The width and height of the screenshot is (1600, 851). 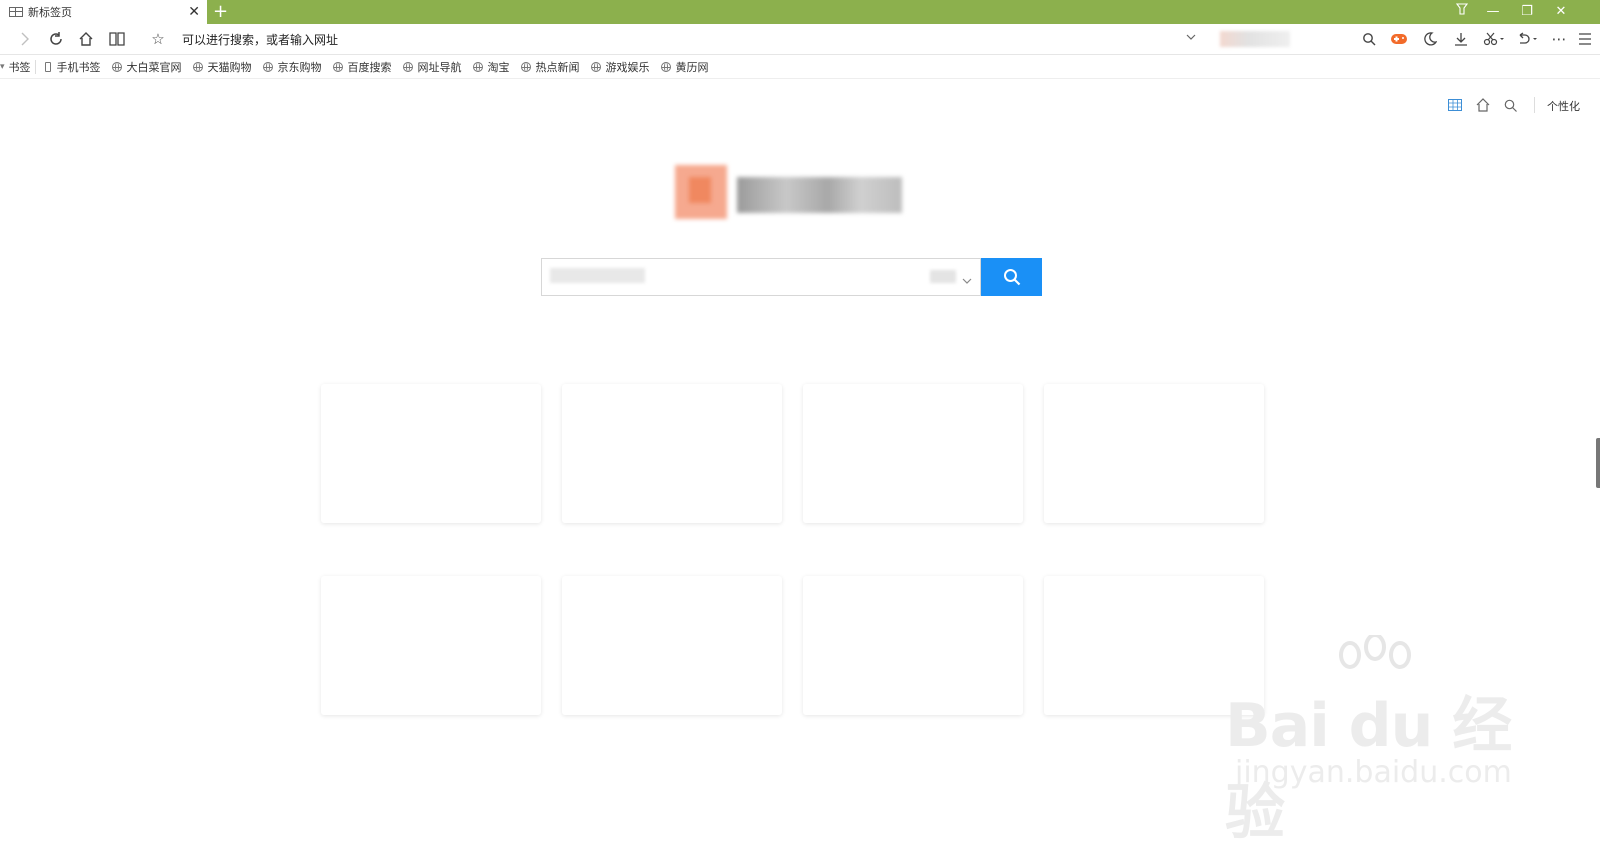 What do you see at coordinates (16, 12) in the screenshot?
I see `tab-page-icon` at bounding box center [16, 12].